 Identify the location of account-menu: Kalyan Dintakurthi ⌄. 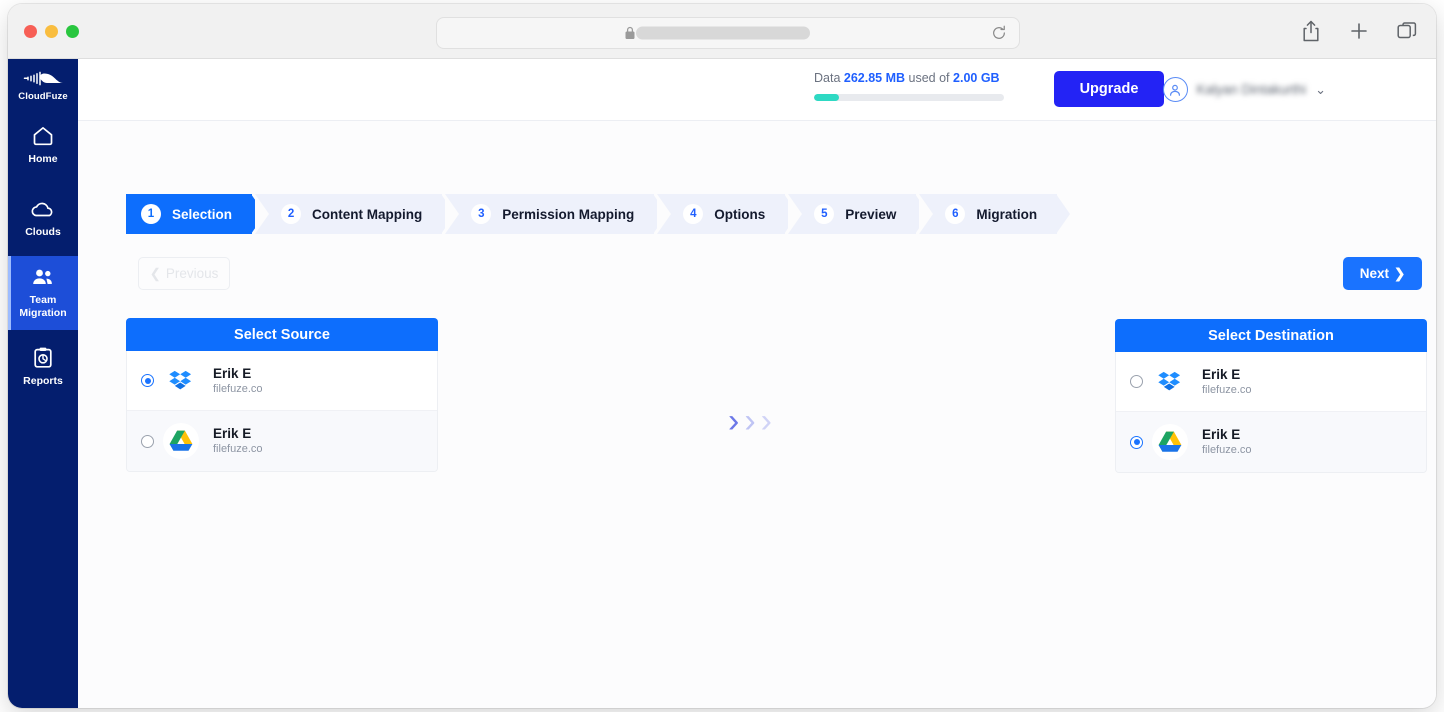
(1244, 89).